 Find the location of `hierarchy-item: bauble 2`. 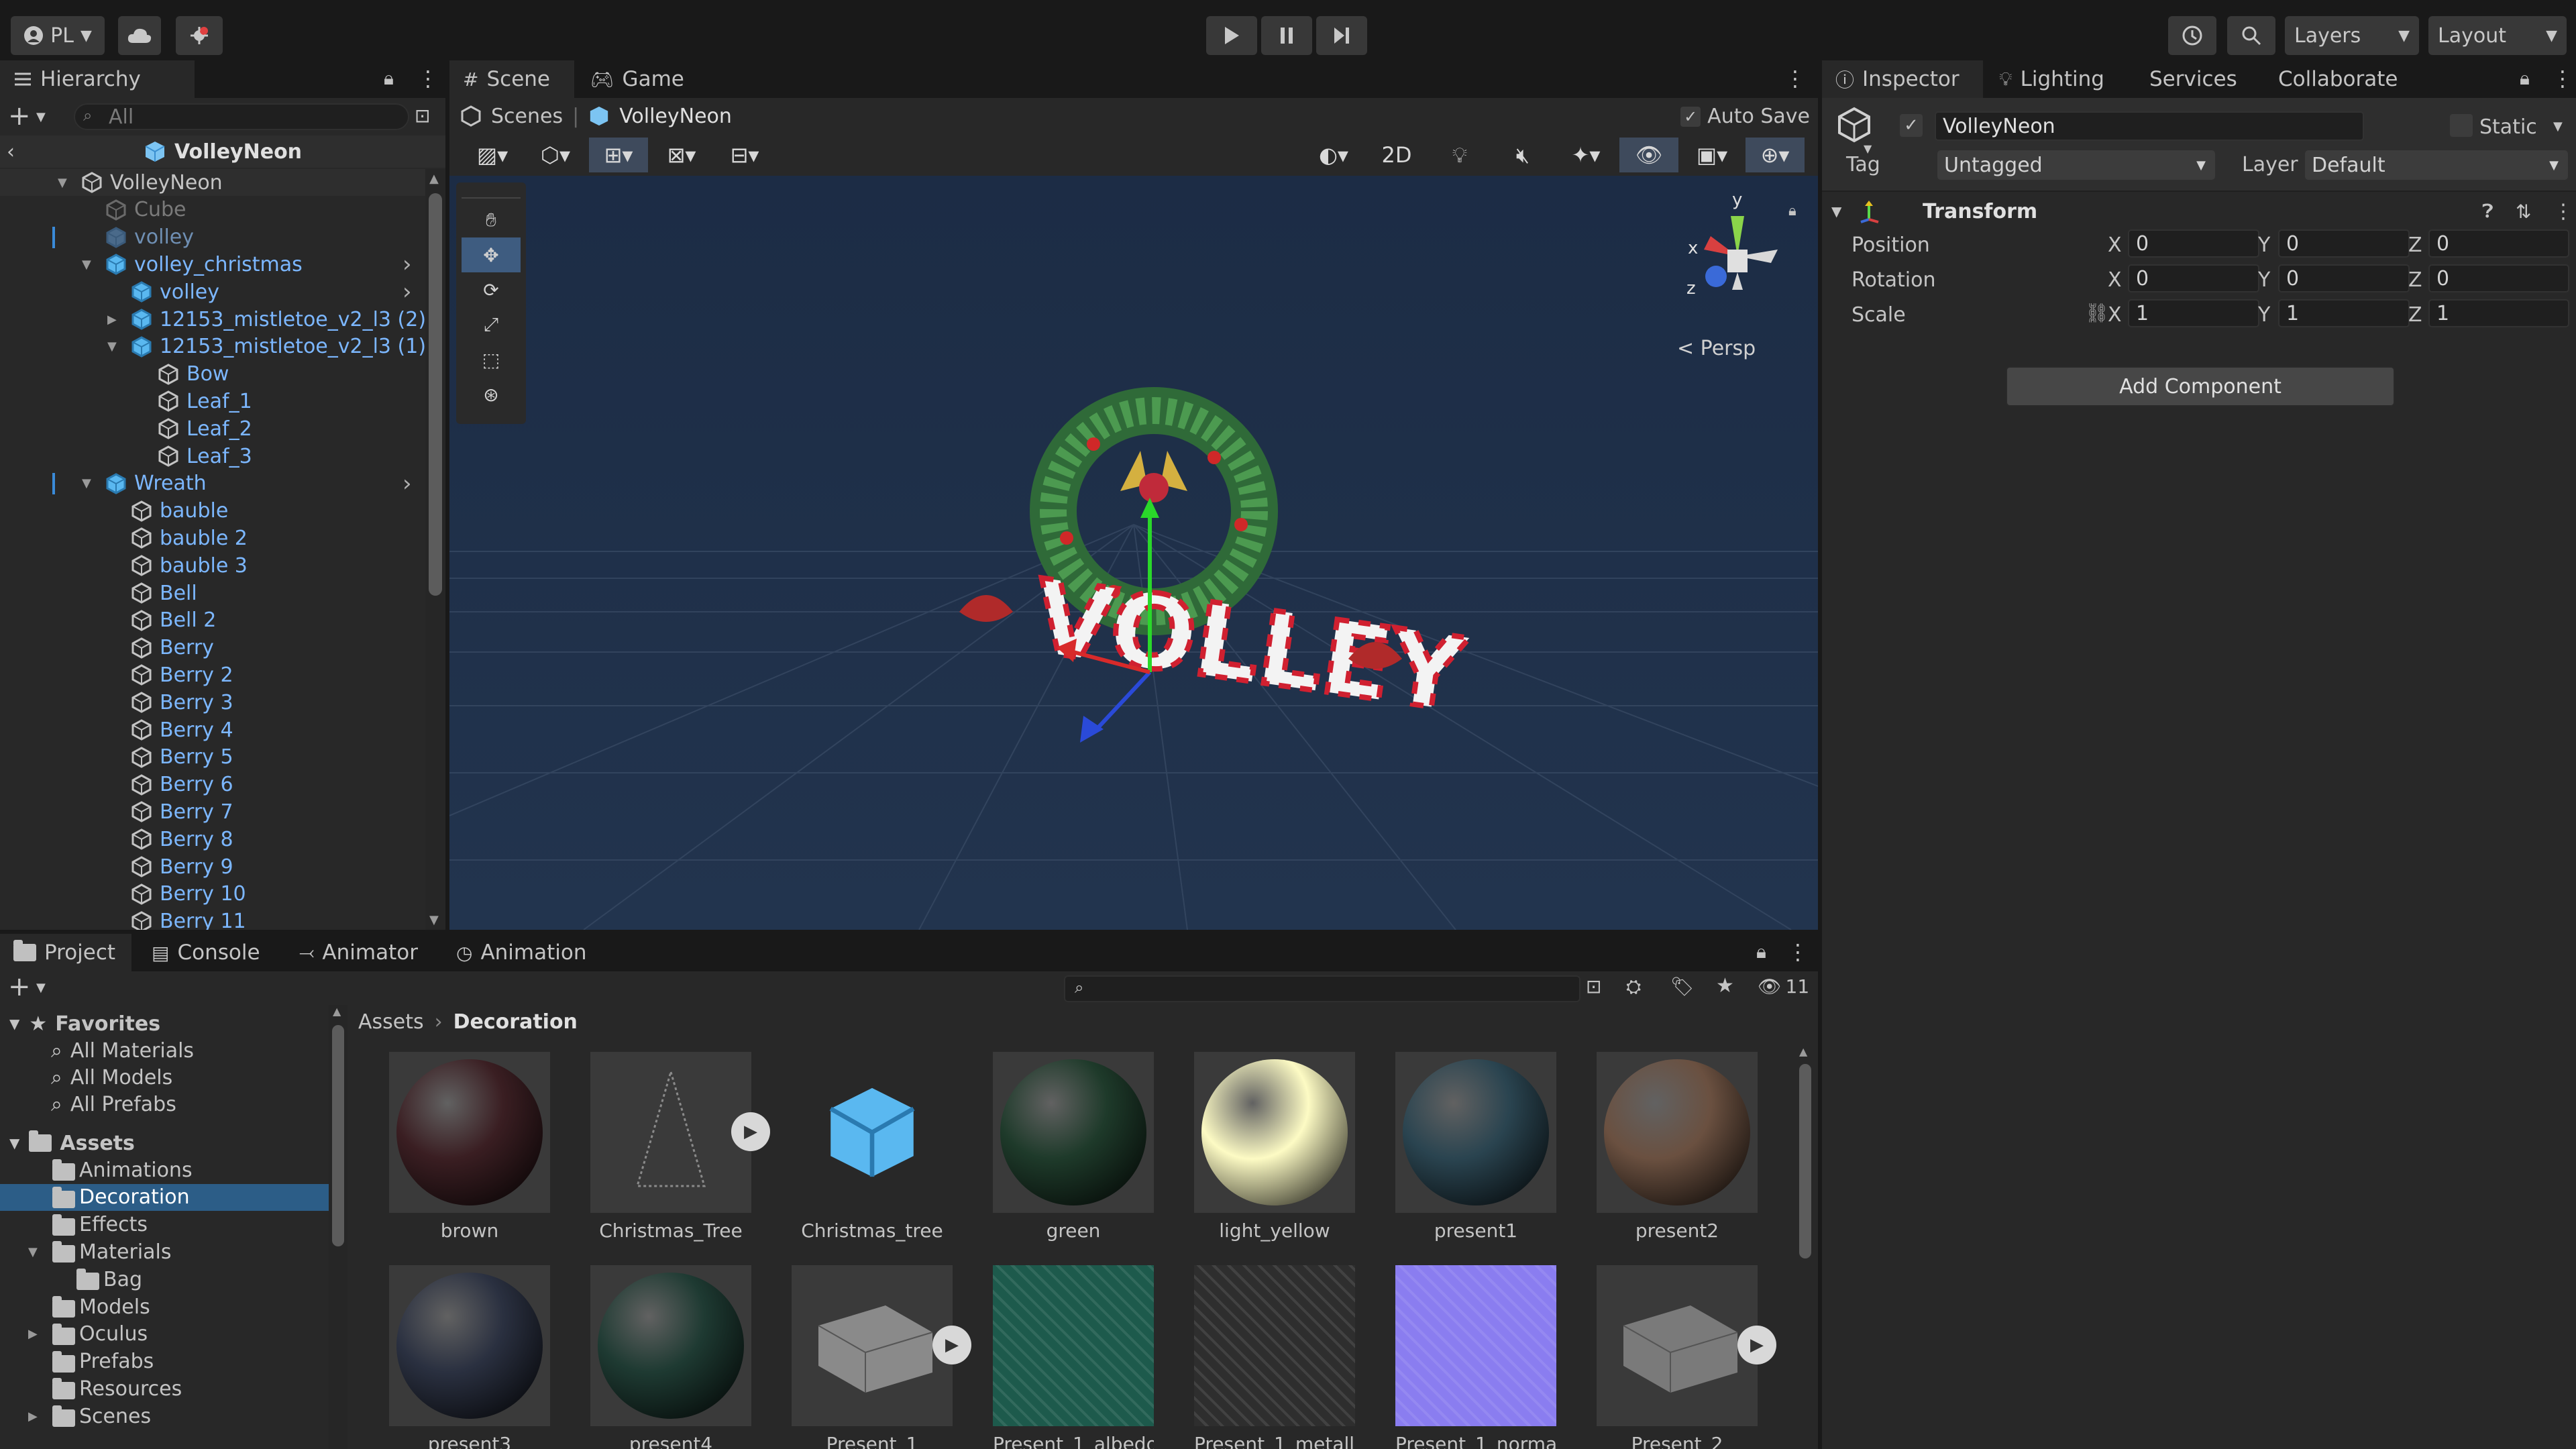

hierarchy-item: bauble 2 is located at coordinates (212, 538).